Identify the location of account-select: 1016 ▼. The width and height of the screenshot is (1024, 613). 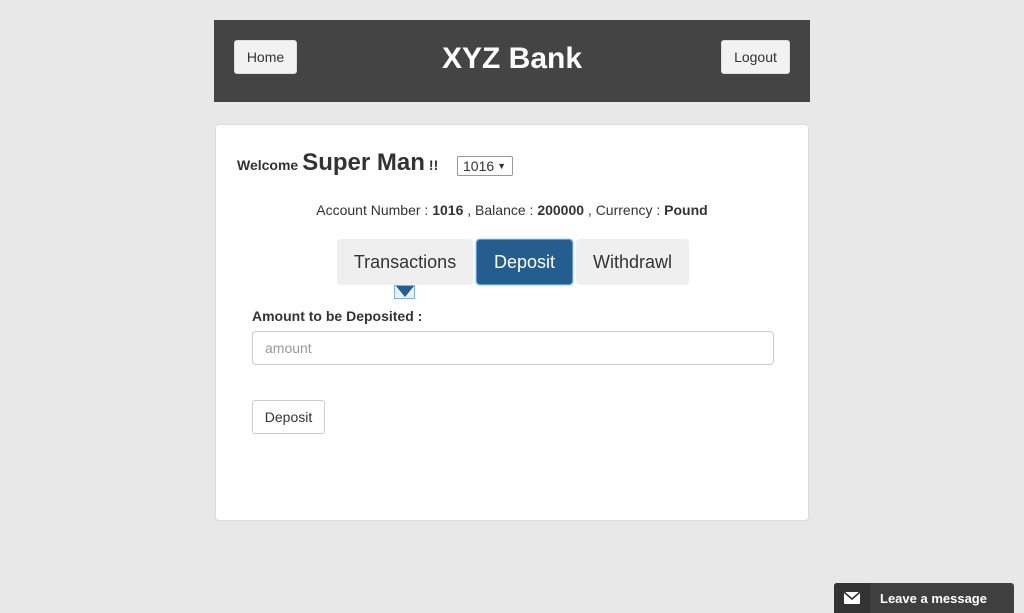
(485, 166).